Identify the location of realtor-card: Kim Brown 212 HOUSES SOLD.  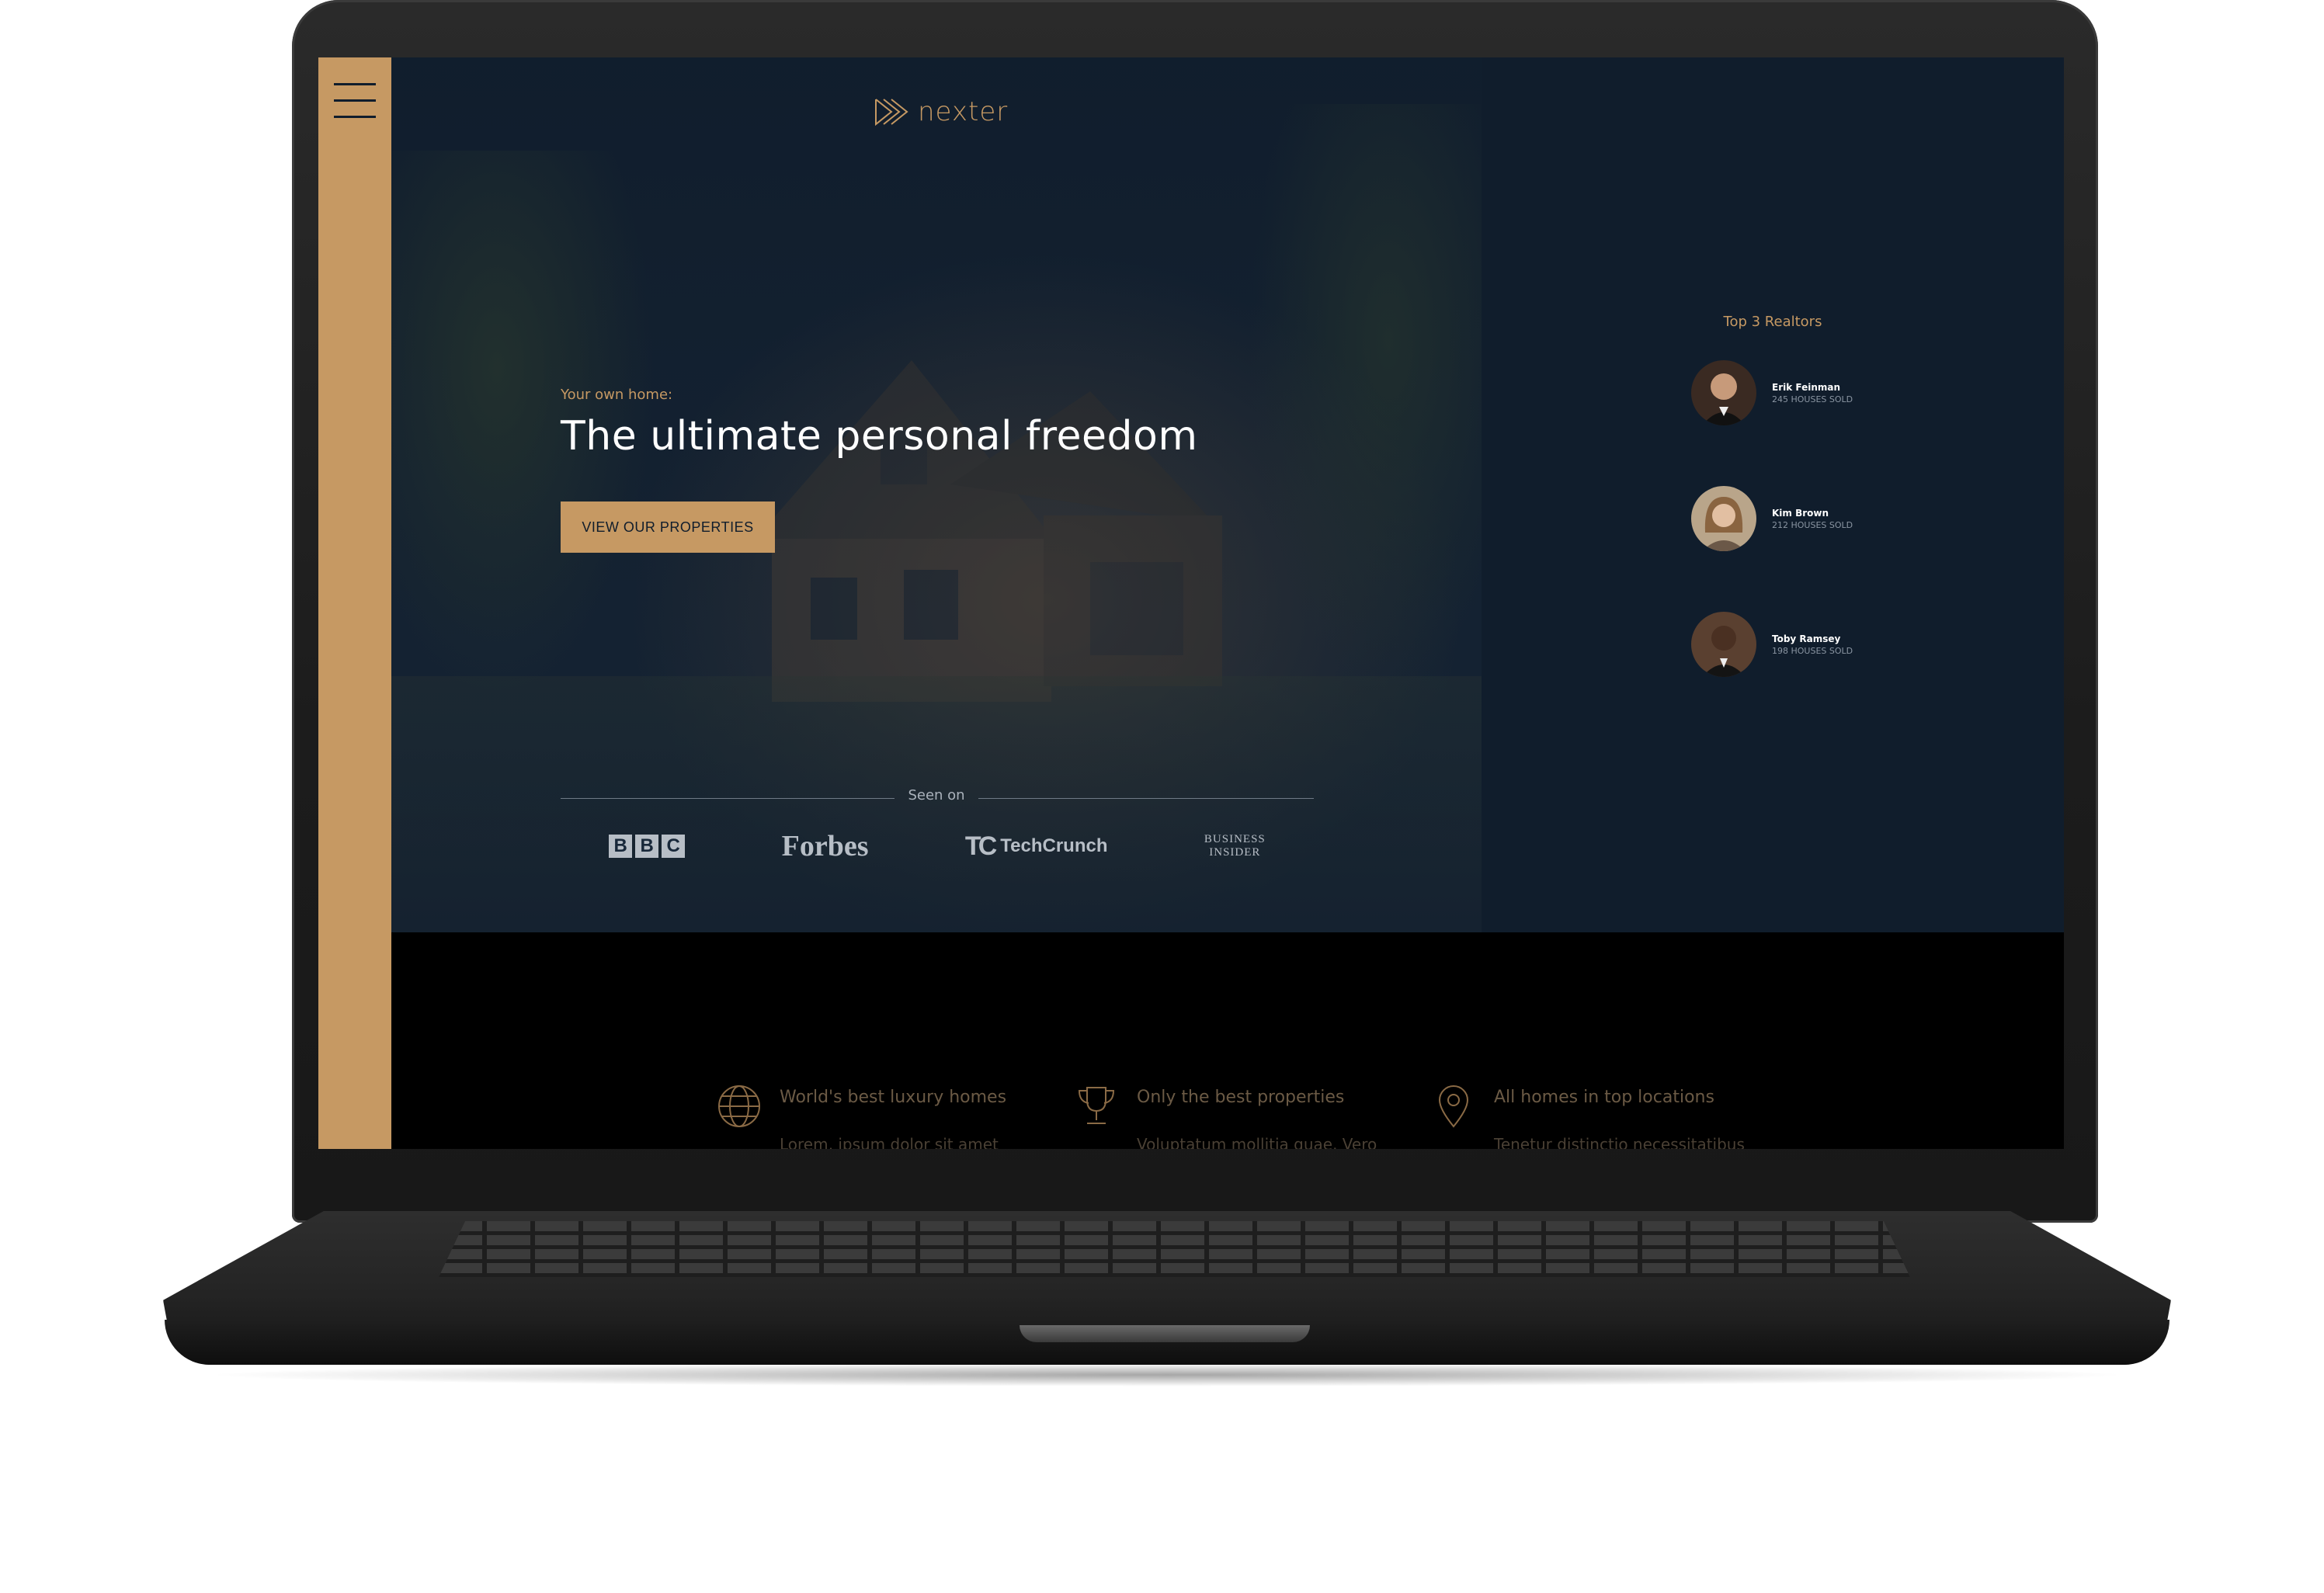
(1772, 518).